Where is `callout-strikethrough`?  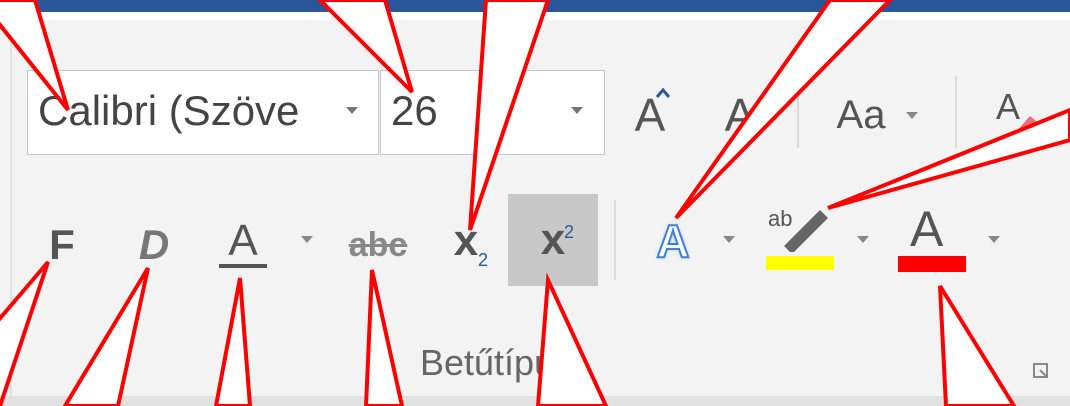 callout-strikethrough is located at coordinates (384, 337).